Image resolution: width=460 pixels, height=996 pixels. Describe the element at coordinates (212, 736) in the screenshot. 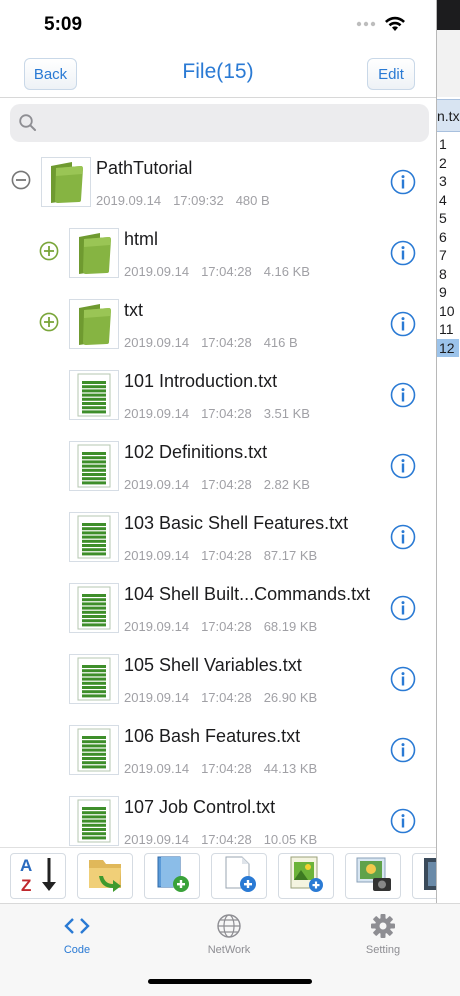

I see `file-name: 106 Bash Features.txt` at that location.